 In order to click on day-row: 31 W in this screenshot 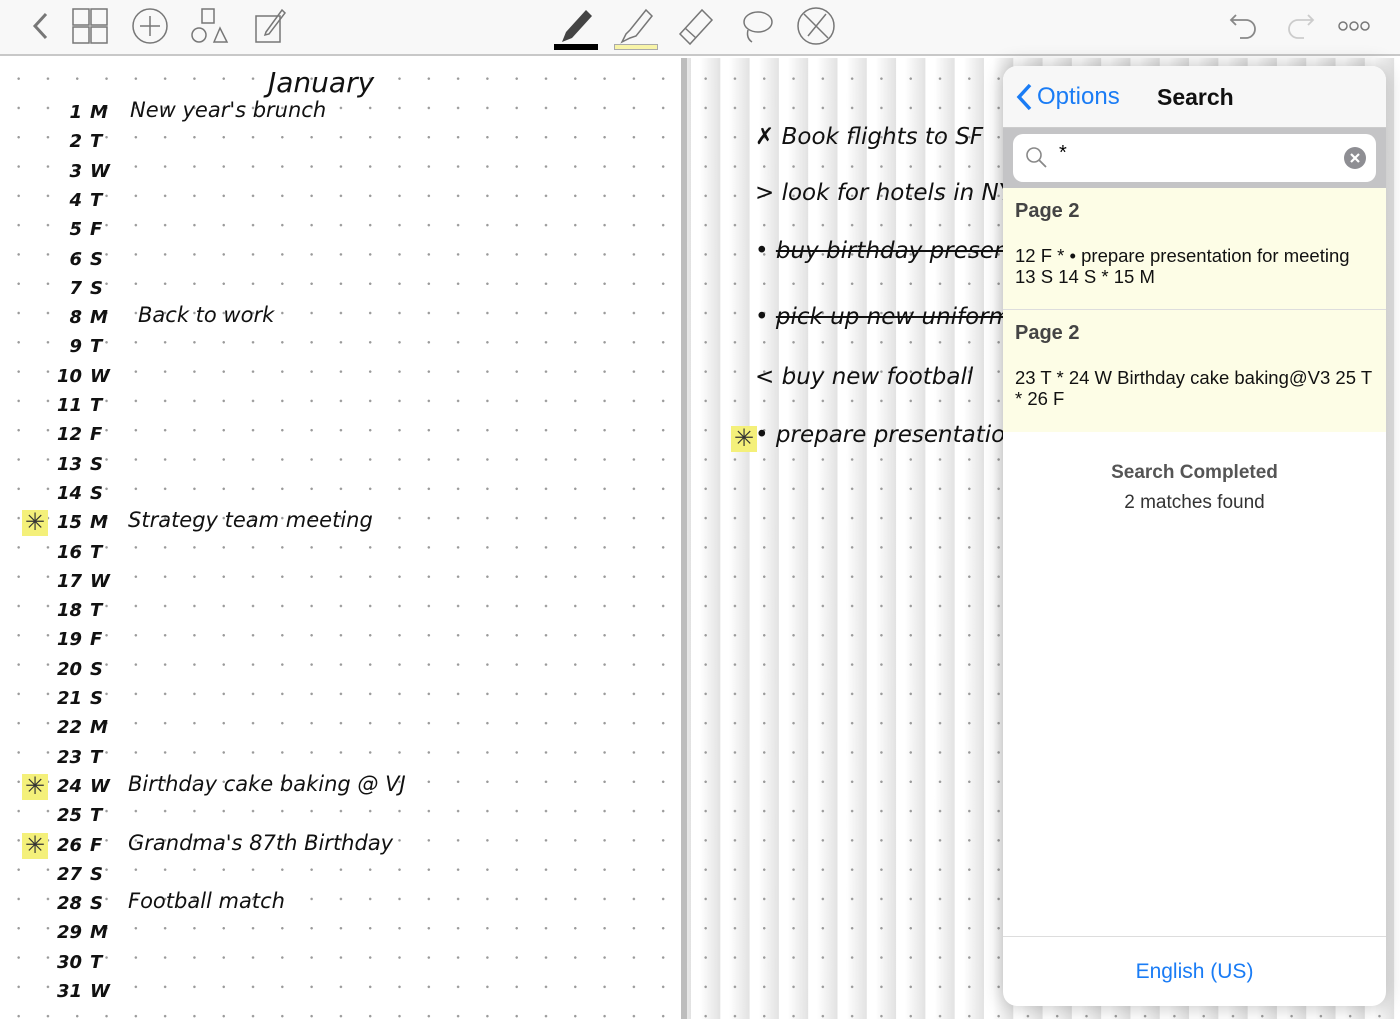, I will do `click(81, 991)`.